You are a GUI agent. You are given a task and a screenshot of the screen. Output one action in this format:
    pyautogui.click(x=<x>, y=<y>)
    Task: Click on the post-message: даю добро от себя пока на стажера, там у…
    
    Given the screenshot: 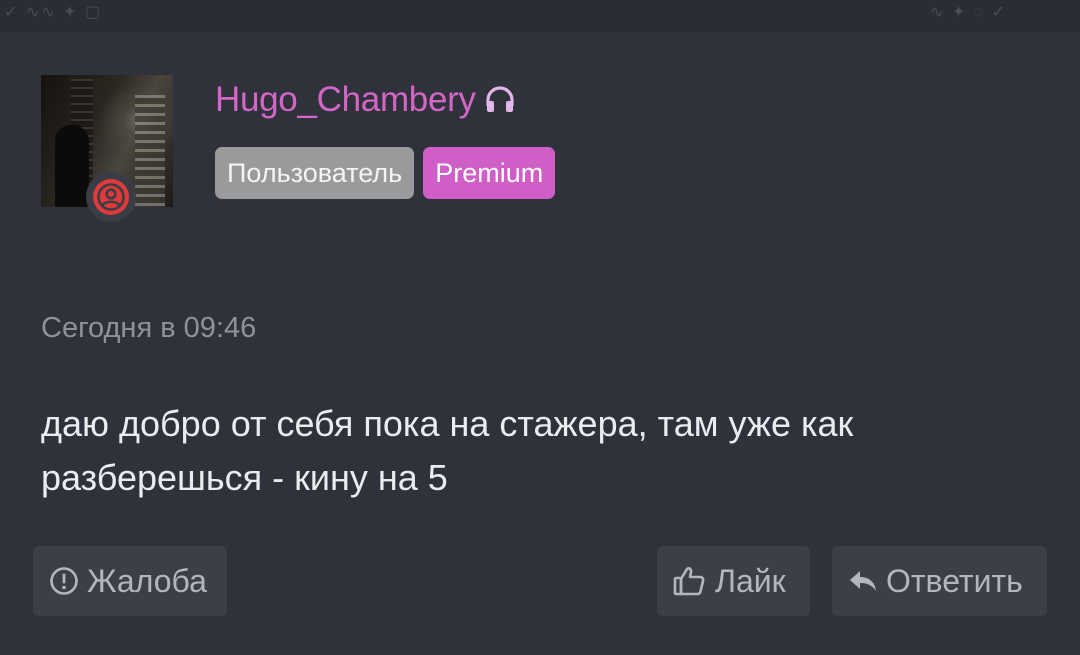 What is the action you would take?
    pyautogui.click(x=447, y=450)
    